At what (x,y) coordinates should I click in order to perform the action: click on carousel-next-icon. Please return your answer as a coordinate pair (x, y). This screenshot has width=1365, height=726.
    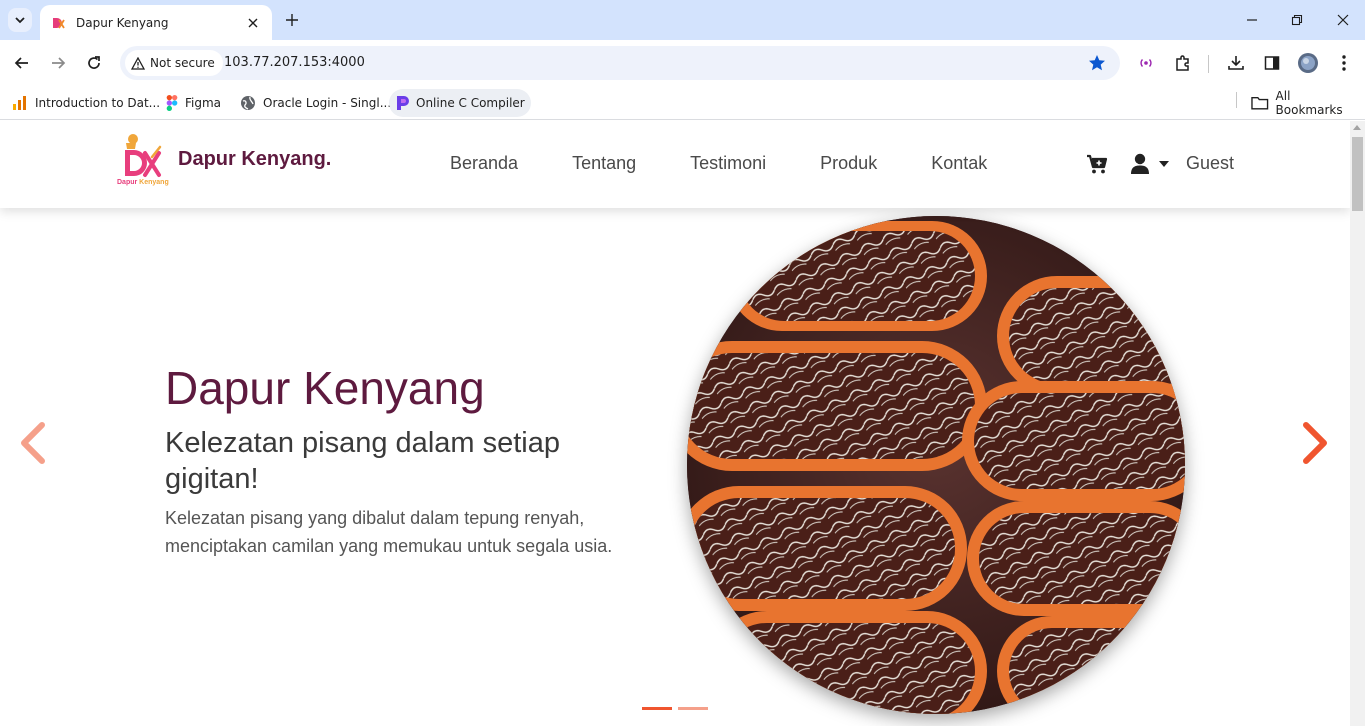
    Looking at the image, I should click on (1316, 443).